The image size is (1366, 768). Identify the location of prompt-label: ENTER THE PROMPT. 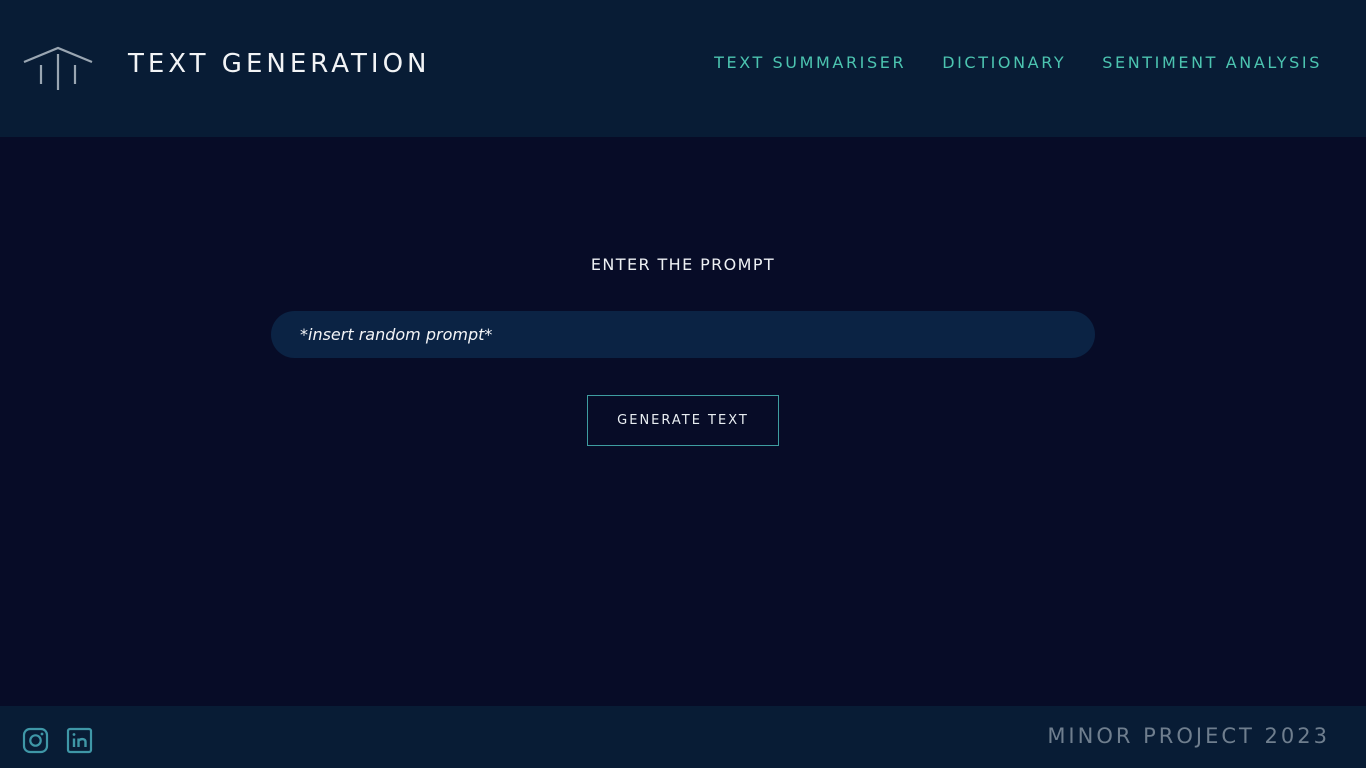
(683, 264).